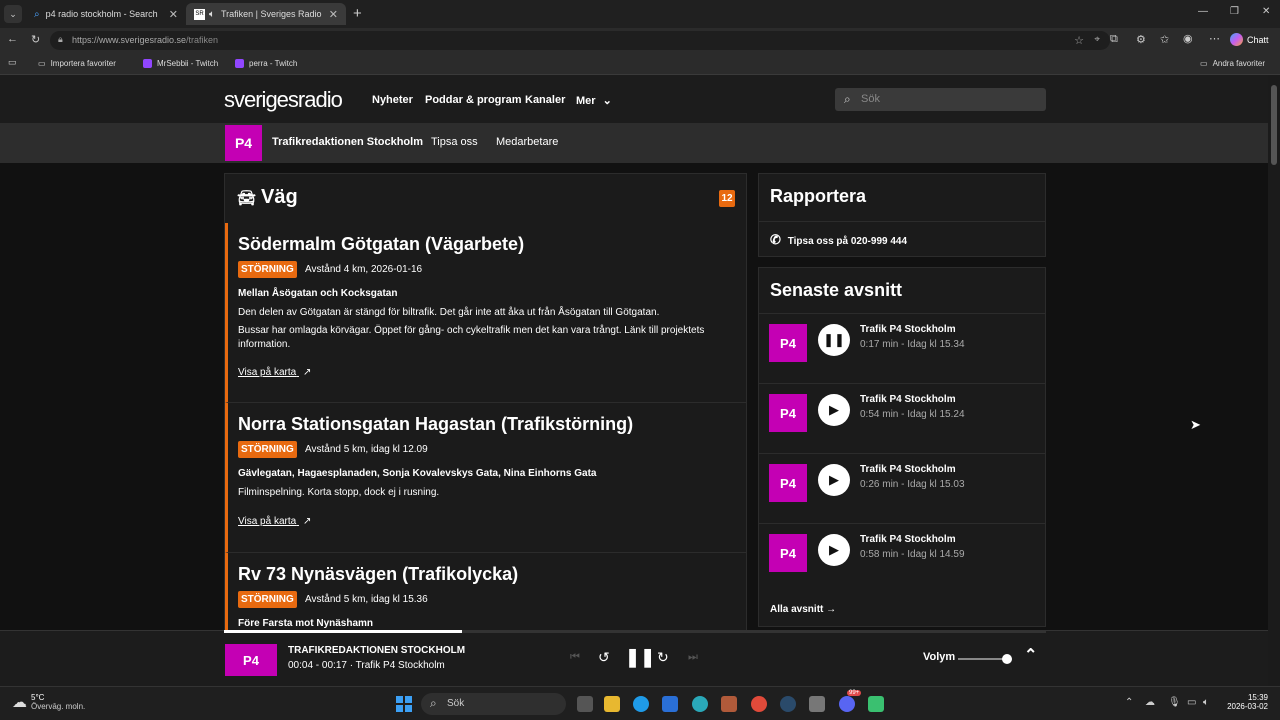 The width and height of the screenshot is (1280, 720). I want to click on p4-logo: P4, so click(243, 143).